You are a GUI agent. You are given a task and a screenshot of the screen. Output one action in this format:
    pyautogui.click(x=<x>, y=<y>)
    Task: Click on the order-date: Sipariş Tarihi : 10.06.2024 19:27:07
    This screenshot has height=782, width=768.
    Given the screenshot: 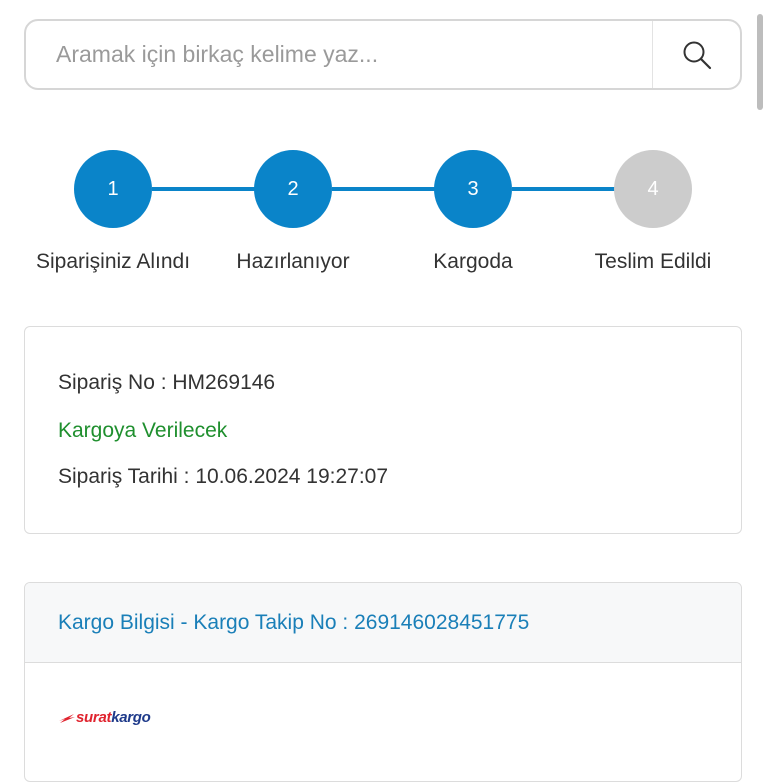 What is the action you would take?
    pyautogui.click(x=223, y=476)
    